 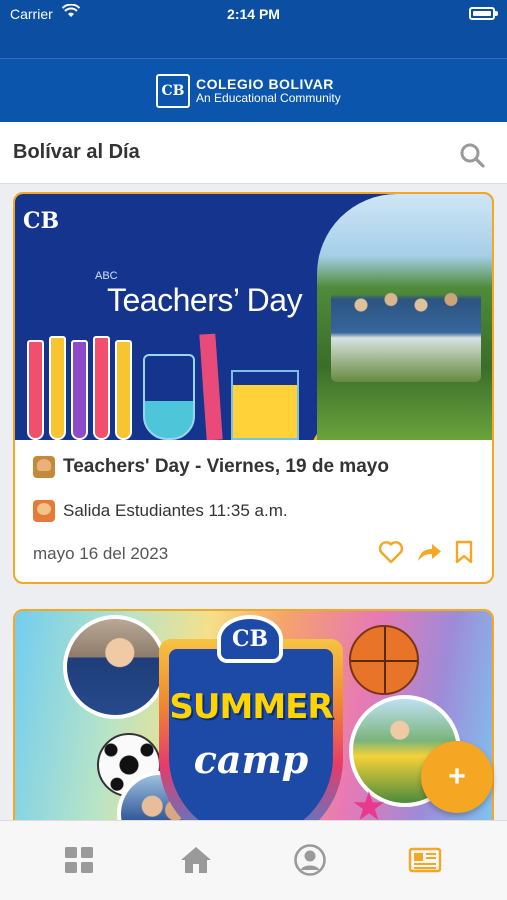 I want to click on plus-icon: +, so click(x=457, y=776).